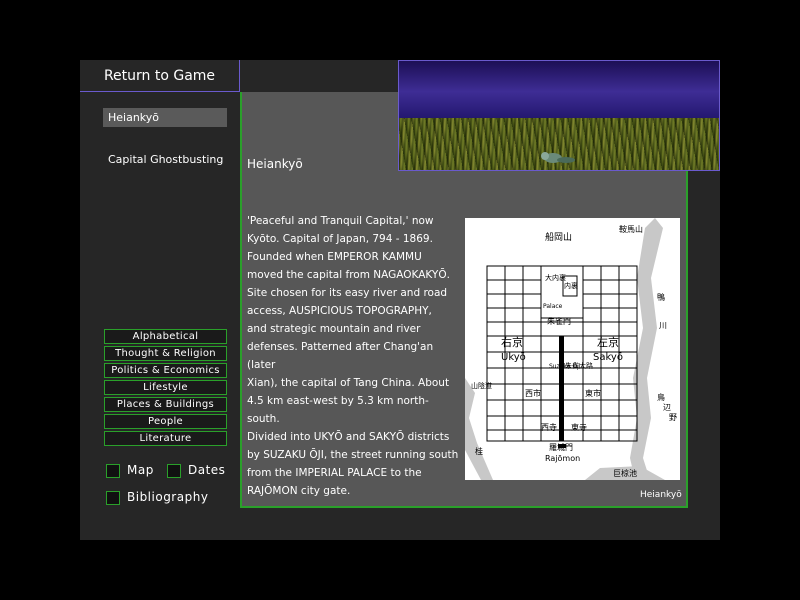 The image size is (800, 600). What do you see at coordinates (555, 277) in the screenshot?
I see `map-label: 大内裏` at bounding box center [555, 277].